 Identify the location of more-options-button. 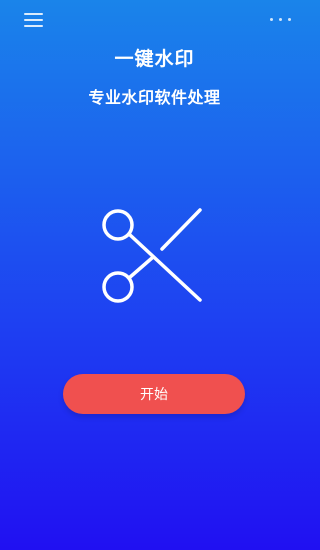
(280, 19).